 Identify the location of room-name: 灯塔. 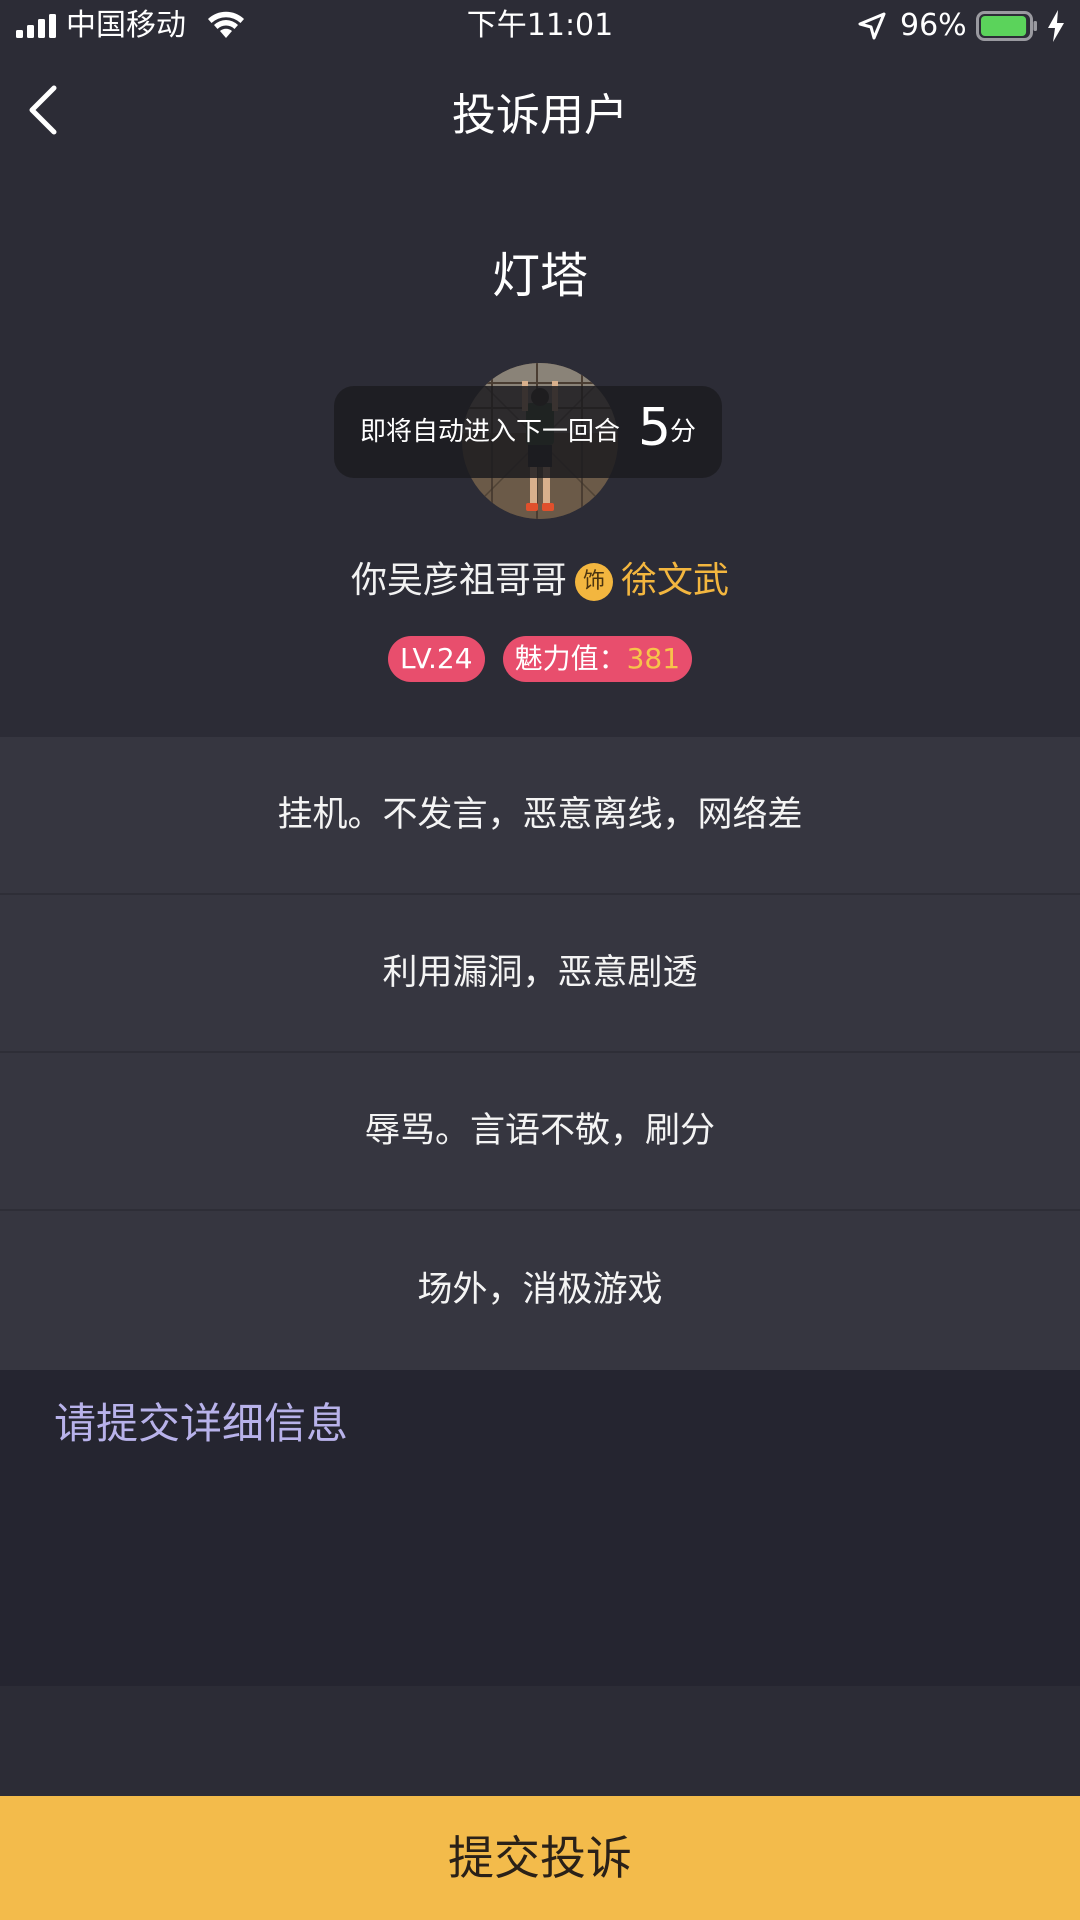
(539, 276).